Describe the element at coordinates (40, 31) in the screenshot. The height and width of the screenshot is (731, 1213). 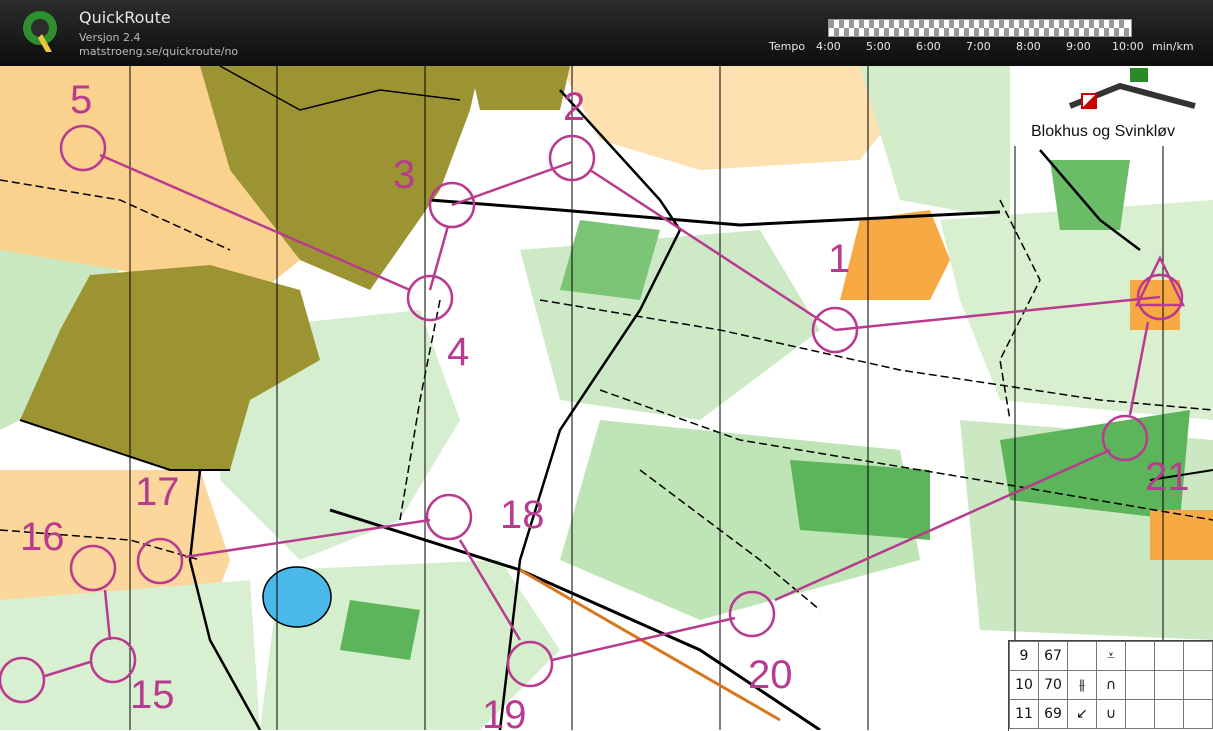
I see `quickroute-logo` at that location.